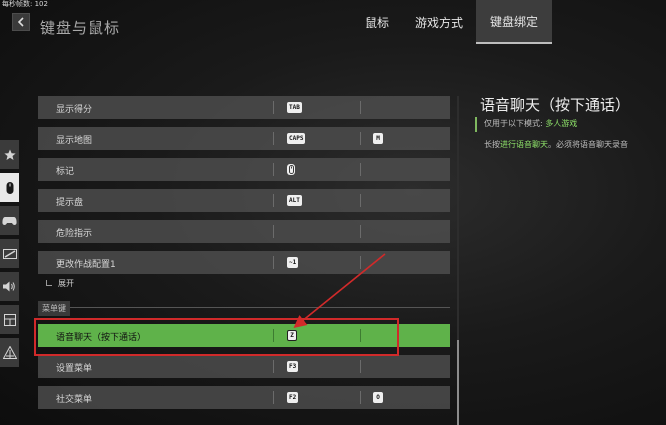  What do you see at coordinates (66, 283) in the screenshot?
I see `expand-label: 展开` at bounding box center [66, 283].